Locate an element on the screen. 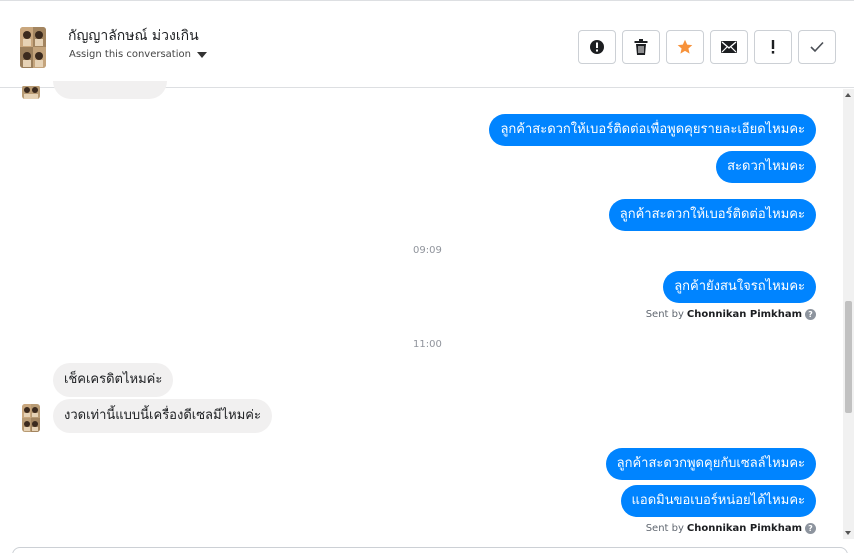 The image size is (854, 553). incoming-message: งวดเท่านี้แบบนี้เครื่องดีเซลมีไหมค่ะ is located at coordinates (162, 416).